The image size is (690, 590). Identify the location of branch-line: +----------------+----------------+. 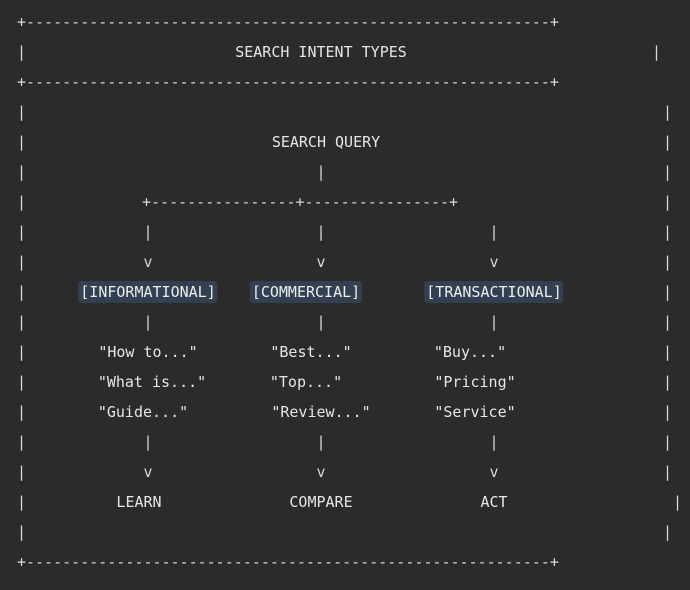
(300, 202).